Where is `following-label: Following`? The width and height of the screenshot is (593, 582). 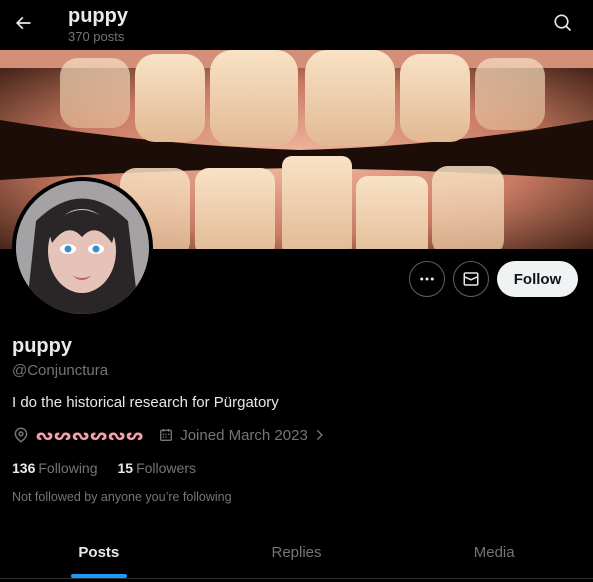 following-label: Following is located at coordinates (68, 468).